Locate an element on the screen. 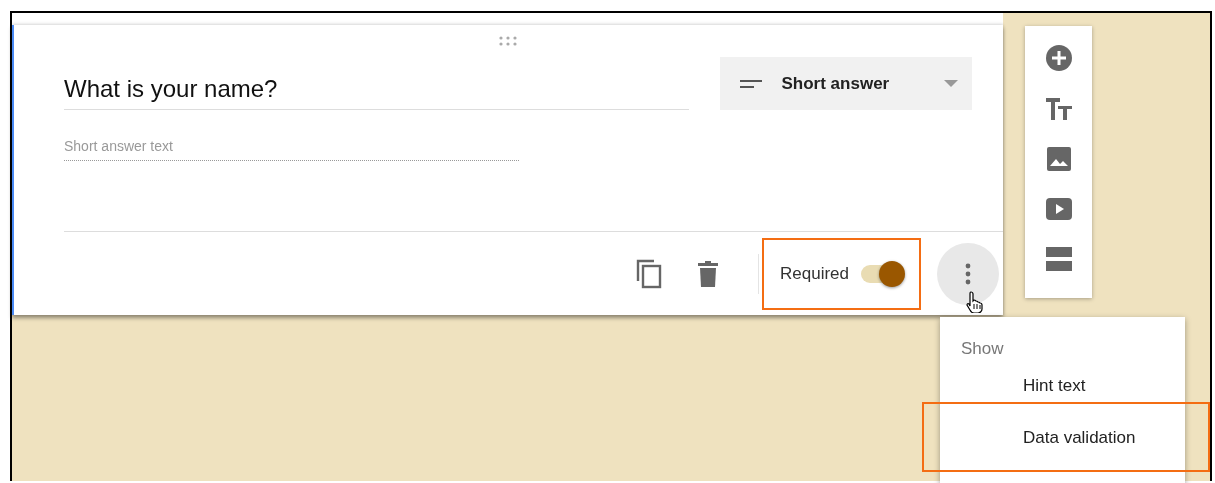 This screenshot has height=483, width=1215. question-type-dropdown: Short answer is located at coordinates (845, 83).